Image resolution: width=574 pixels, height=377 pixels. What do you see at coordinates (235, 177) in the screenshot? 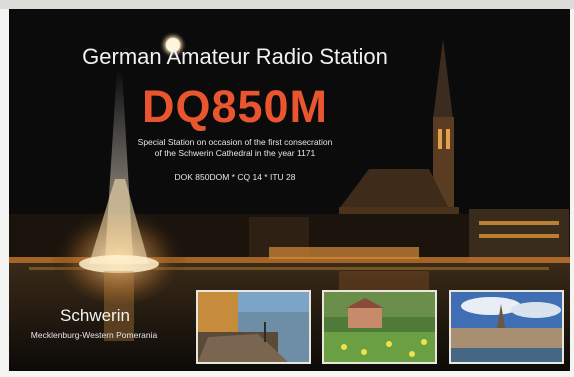
I see `station-codes: DOK 850DOM * CQ 14 * ITU 28` at bounding box center [235, 177].